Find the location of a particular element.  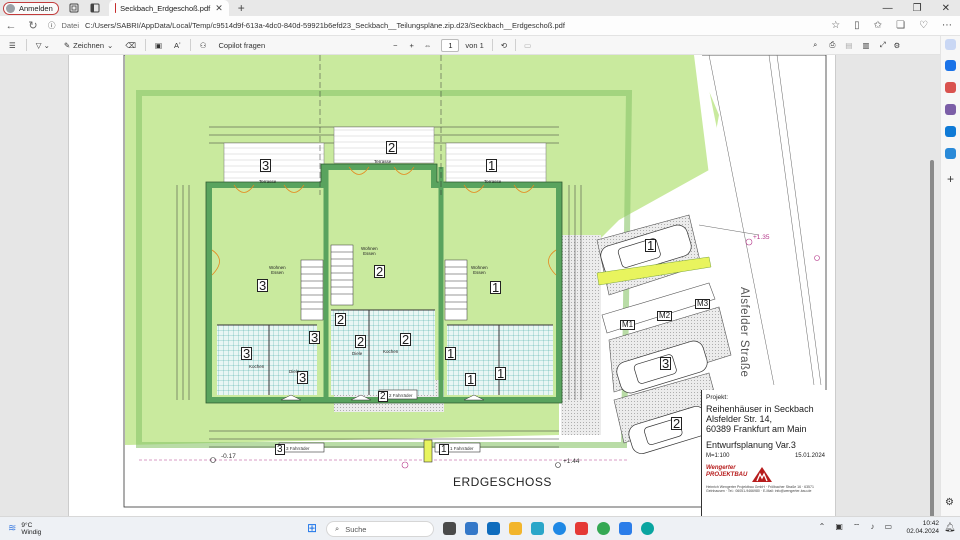

room-label-terrace-left: Terrasse is located at coordinates (268, 181).